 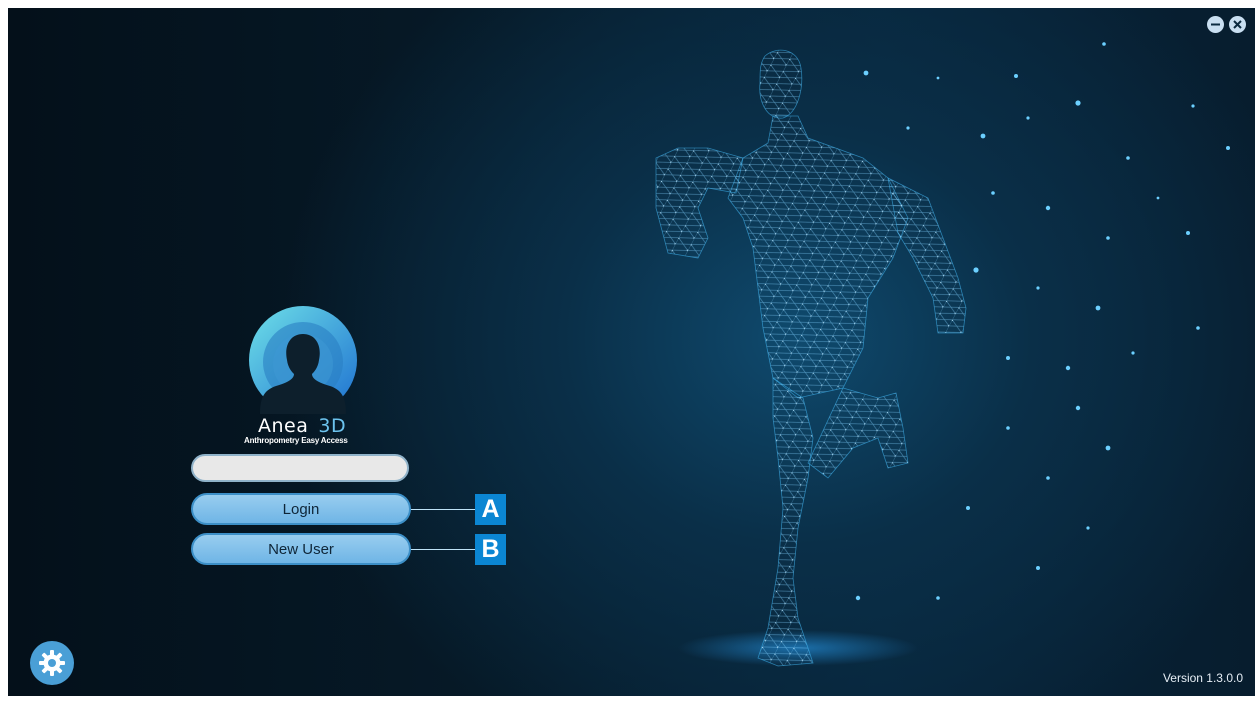 I want to click on minimize-button, so click(x=1215, y=24).